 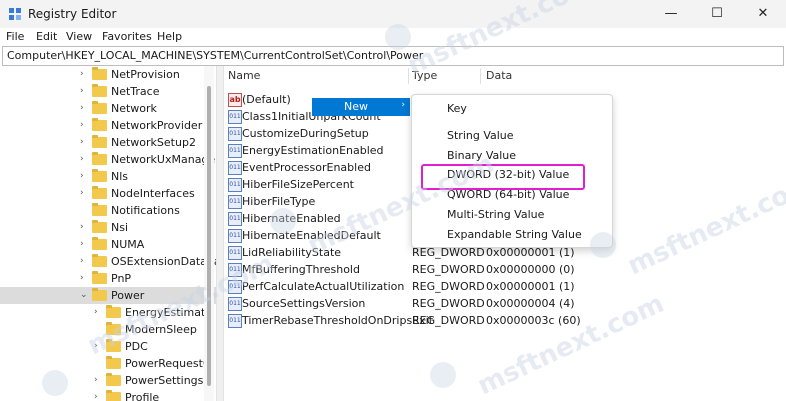 What do you see at coordinates (244, 75) in the screenshot?
I see `column-header-name: Name` at bounding box center [244, 75].